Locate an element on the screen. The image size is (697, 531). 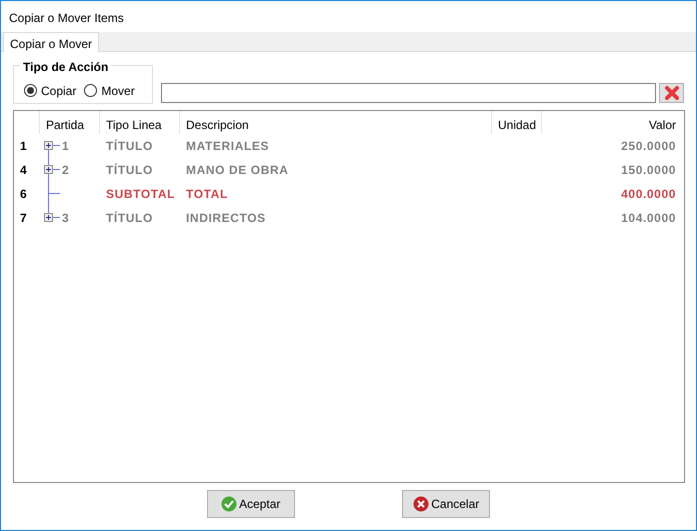
column-header: Tipo Linea is located at coordinates (134, 125).